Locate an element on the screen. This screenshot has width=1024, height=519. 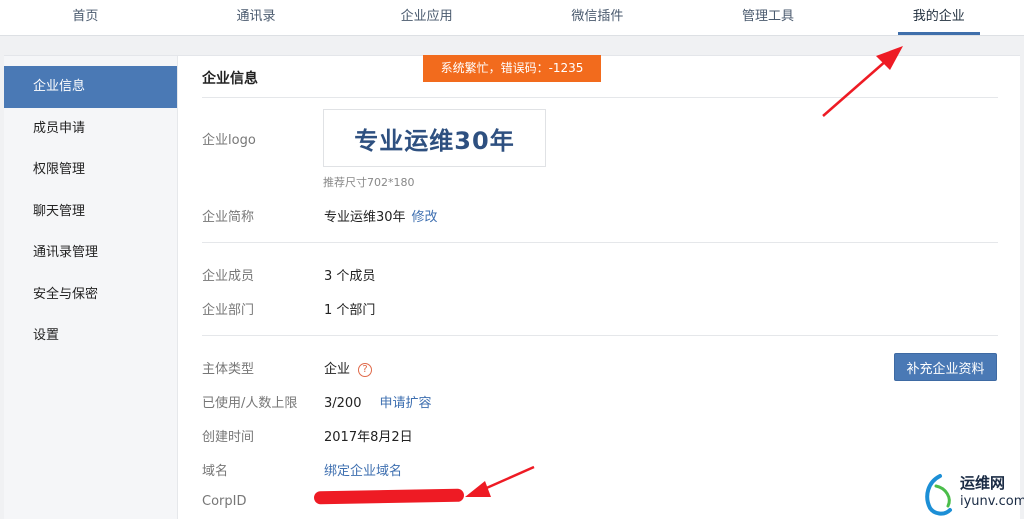
sidebar-item-member-requests: 成员申请 is located at coordinates (90, 129).